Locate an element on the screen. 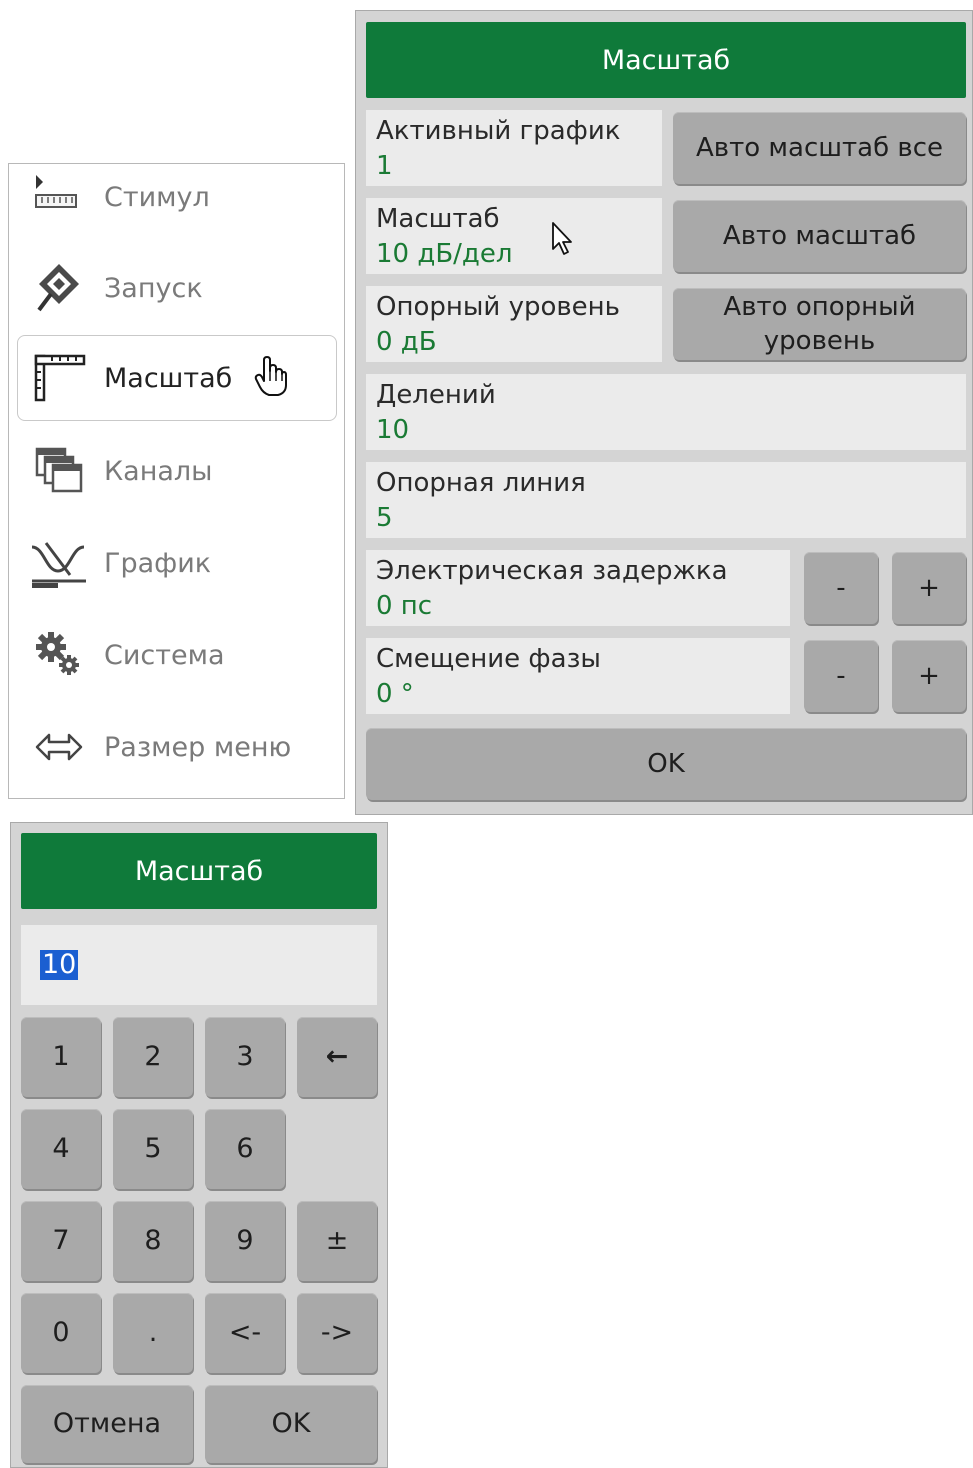  menu-item-menu-size: Размер меню is located at coordinates (177, 747).